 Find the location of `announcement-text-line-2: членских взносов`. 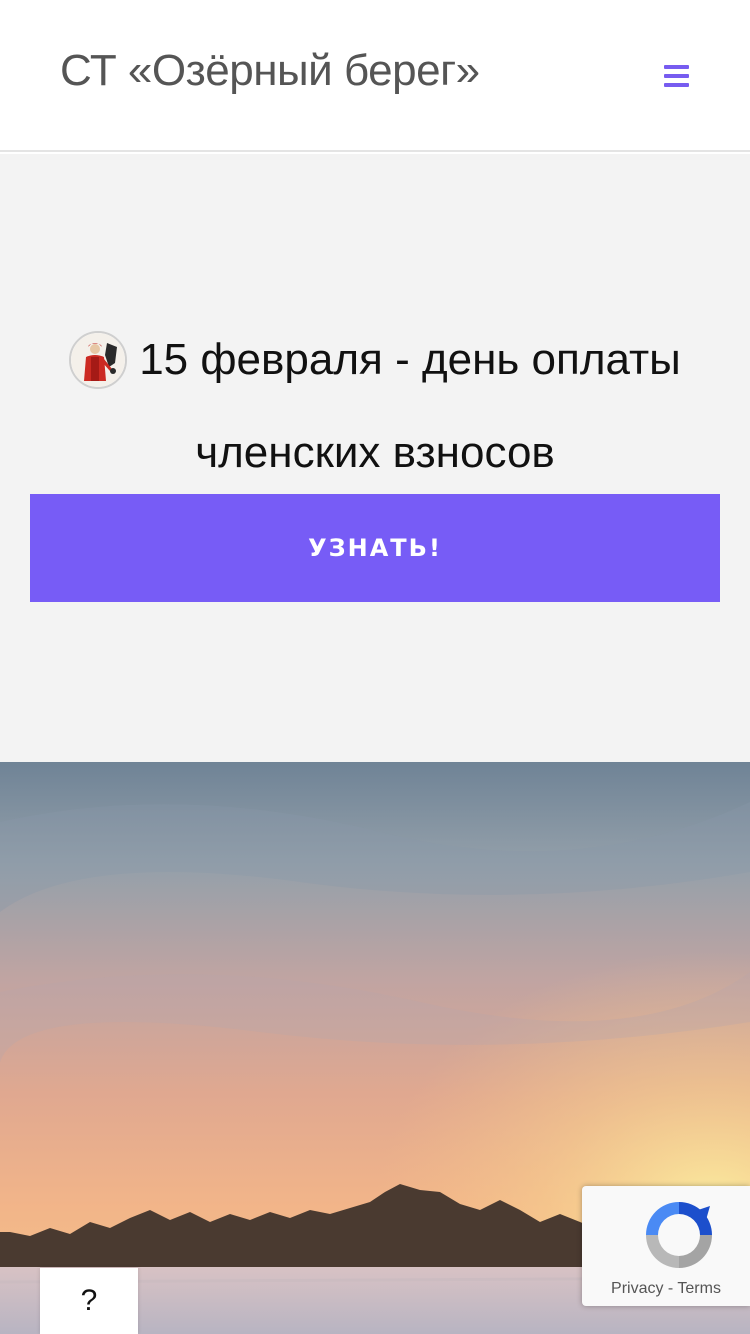

announcement-text-line-2: членских взносов is located at coordinates (375, 452).